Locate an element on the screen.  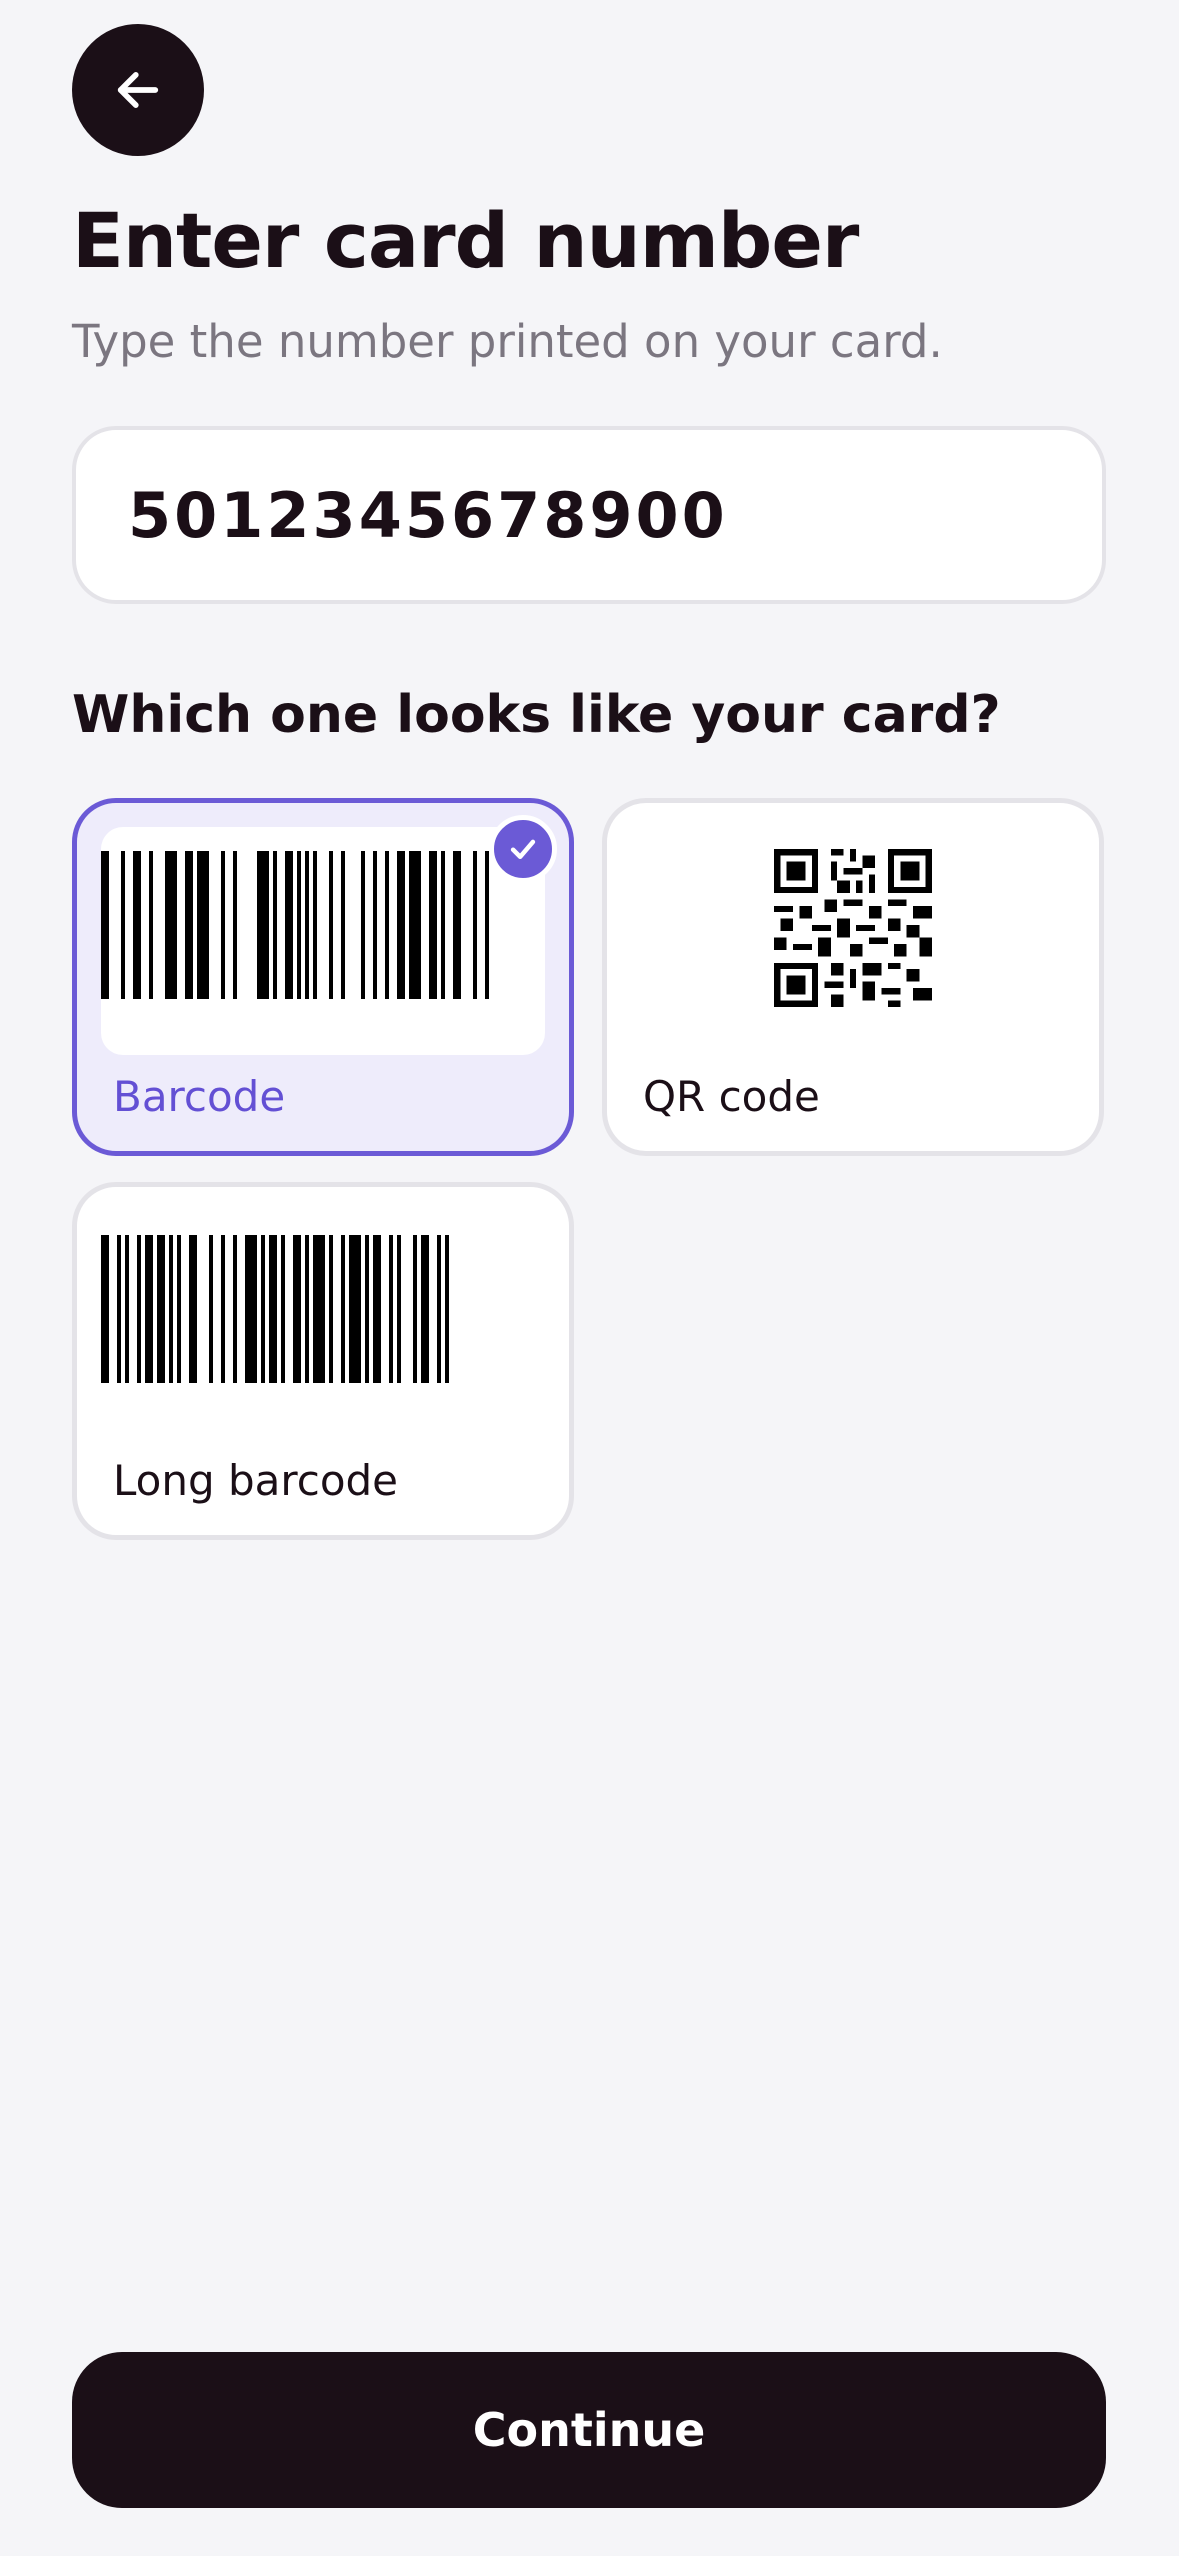
back-button is located at coordinates (138, 90).